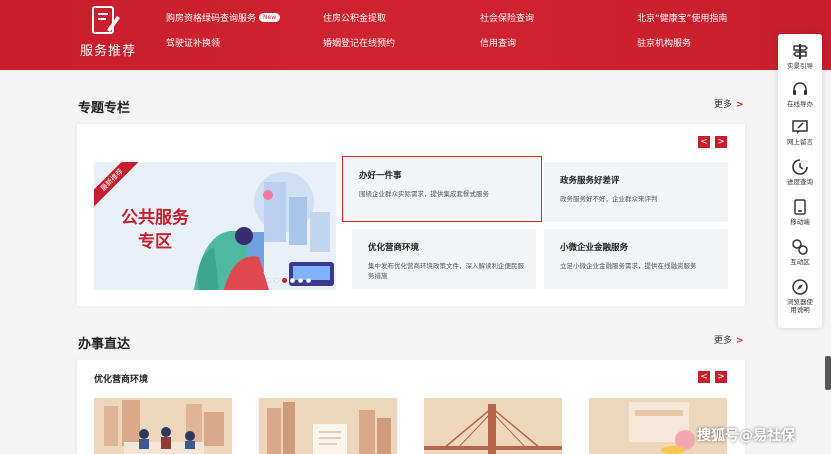 This screenshot has width=831, height=454. What do you see at coordinates (284, 280) in the screenshot?
I see `carousel-dot-active` at bounding box center [284, 280].